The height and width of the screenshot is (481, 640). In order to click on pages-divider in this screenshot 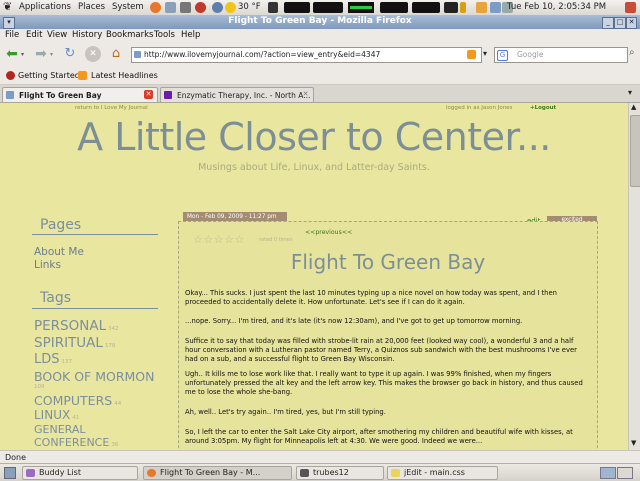, I will do `click(95, 234)`.